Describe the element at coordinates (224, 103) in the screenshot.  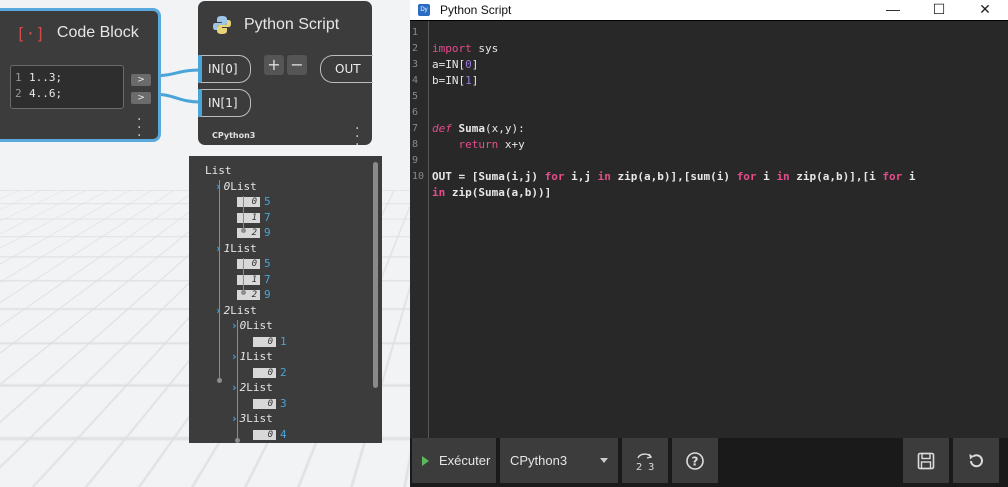
I see `input-port-in1: IN[1]` at that location.